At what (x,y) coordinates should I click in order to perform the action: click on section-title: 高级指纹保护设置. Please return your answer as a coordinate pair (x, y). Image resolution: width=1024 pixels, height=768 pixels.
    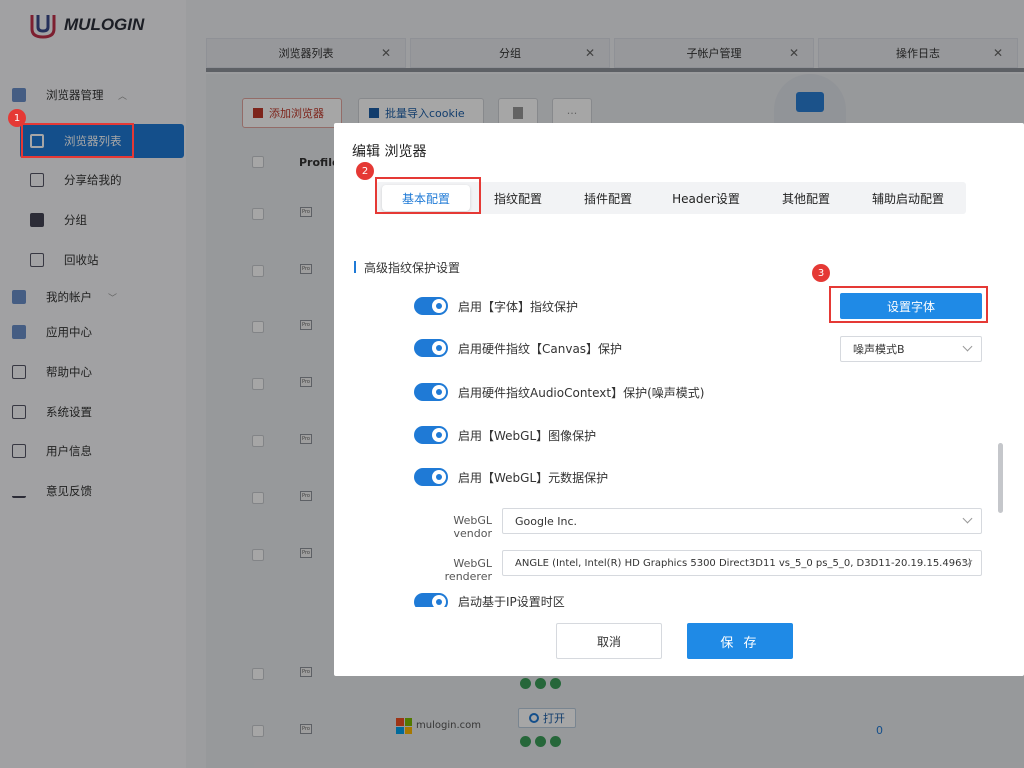
    Looking at the image, I should click on (407, 267).